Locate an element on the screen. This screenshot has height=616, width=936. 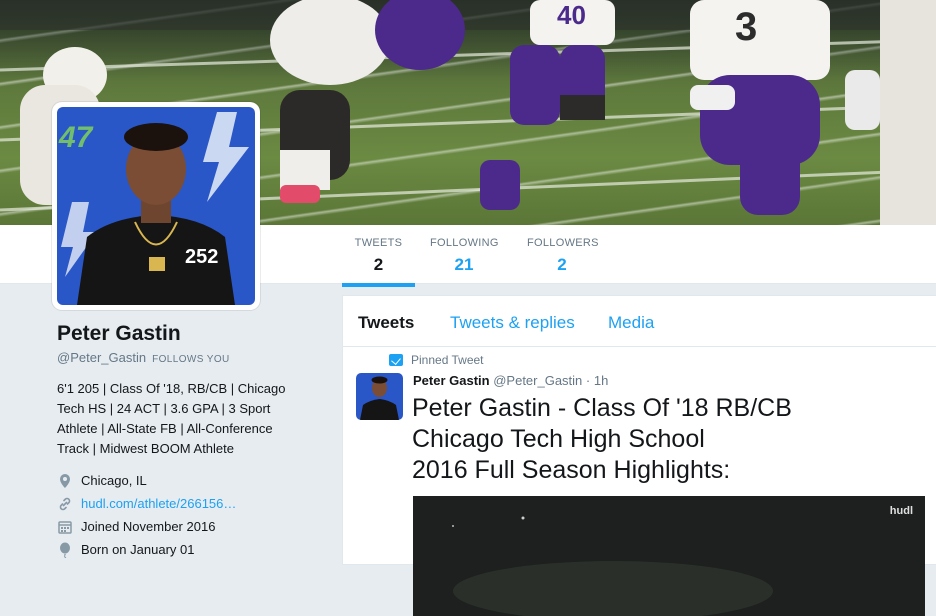
tweet-header: Peter Gastin @Peter_Gastin · 1h is located at coordinates (510, 380).